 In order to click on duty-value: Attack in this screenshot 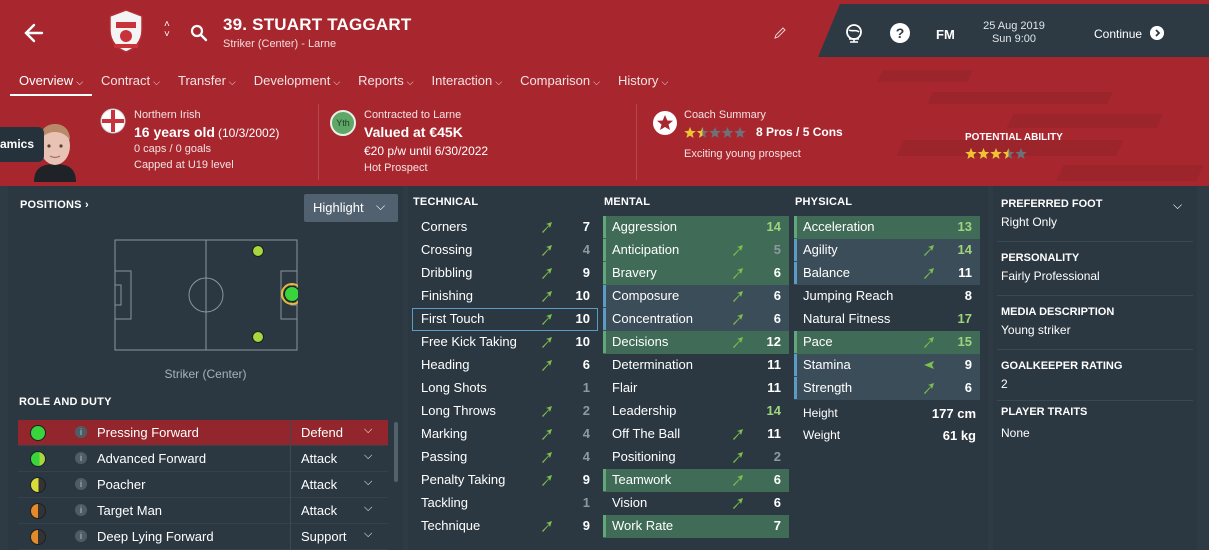, I will do `click(319, 458)`.